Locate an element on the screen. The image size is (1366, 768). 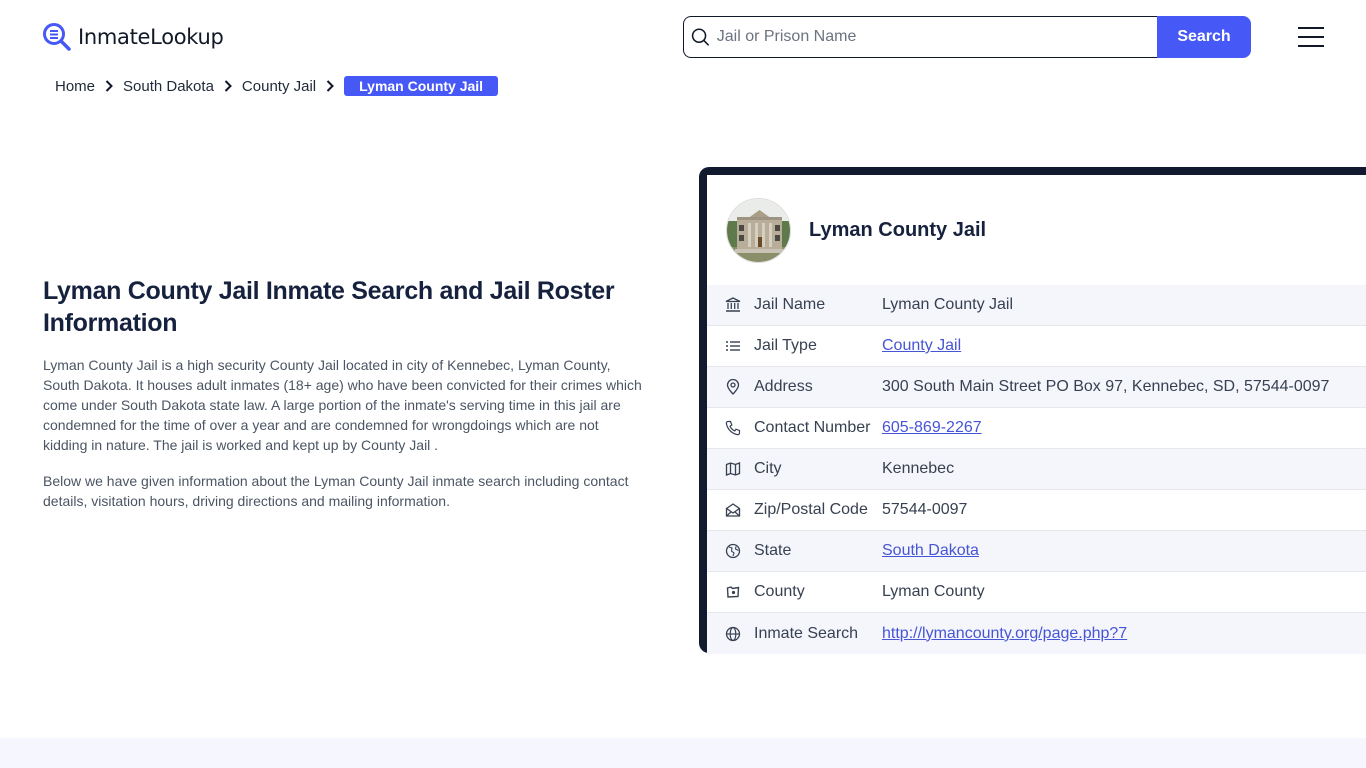
detail-value-wrap: County Jail is located at coordinates (921, 346).